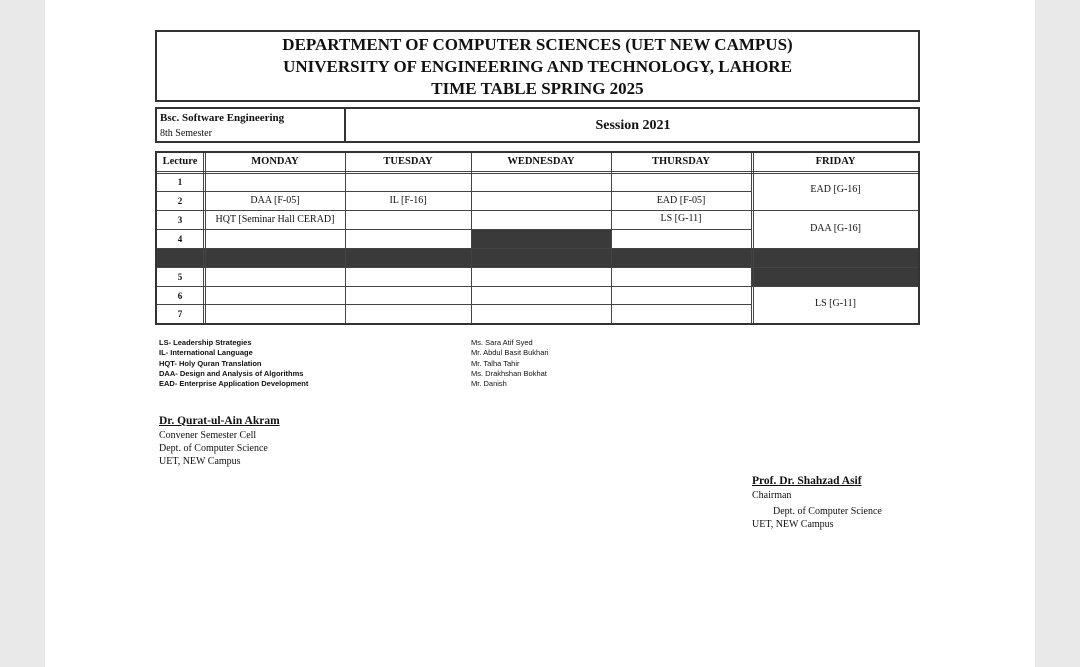 The height and width of the screenshot is (667, 1080). What do you see at coordinates (509, 373) in the screenshot?
I see `teacher-item: Ms. Drakhshan Bokhat` at bounding box center [509, 373].